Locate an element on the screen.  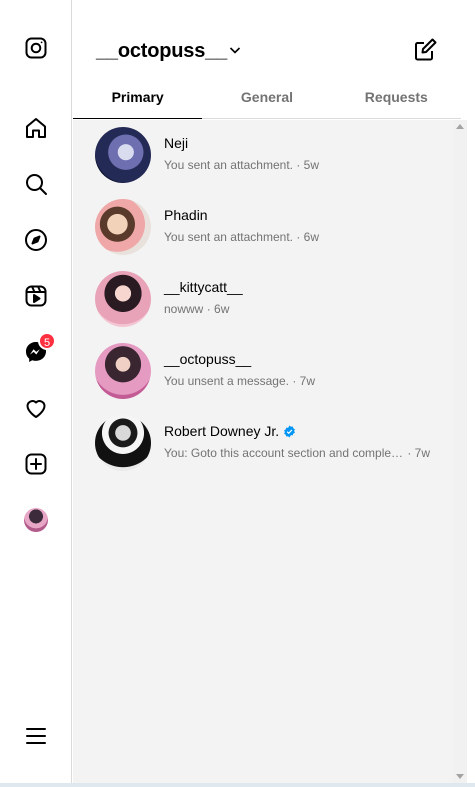
chevron-down-icon is located at coordinates (235, 50).